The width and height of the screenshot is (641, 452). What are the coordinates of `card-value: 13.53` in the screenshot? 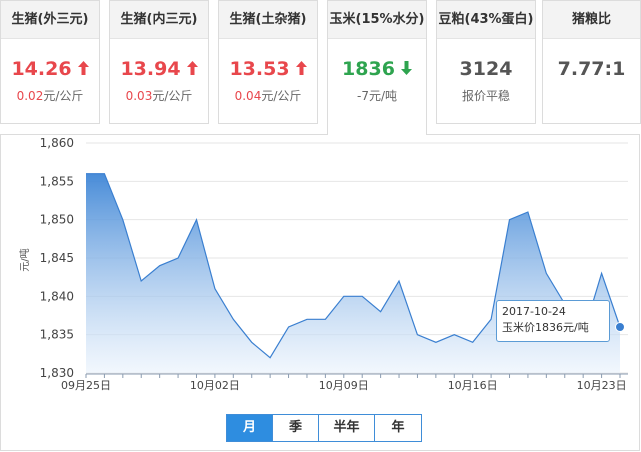 It's located at (268, 69).